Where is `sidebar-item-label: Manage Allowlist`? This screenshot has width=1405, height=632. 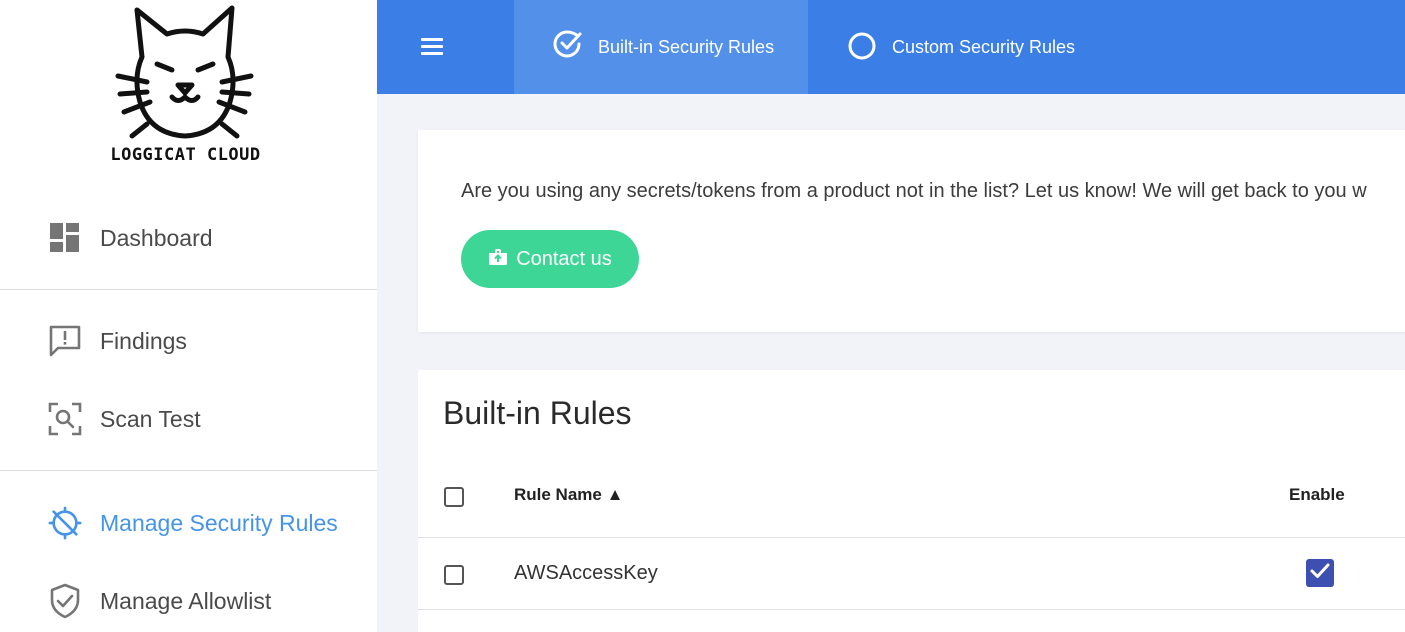 sidebar-item-label: Manage Allowlist is located at coordinates (186, 600).